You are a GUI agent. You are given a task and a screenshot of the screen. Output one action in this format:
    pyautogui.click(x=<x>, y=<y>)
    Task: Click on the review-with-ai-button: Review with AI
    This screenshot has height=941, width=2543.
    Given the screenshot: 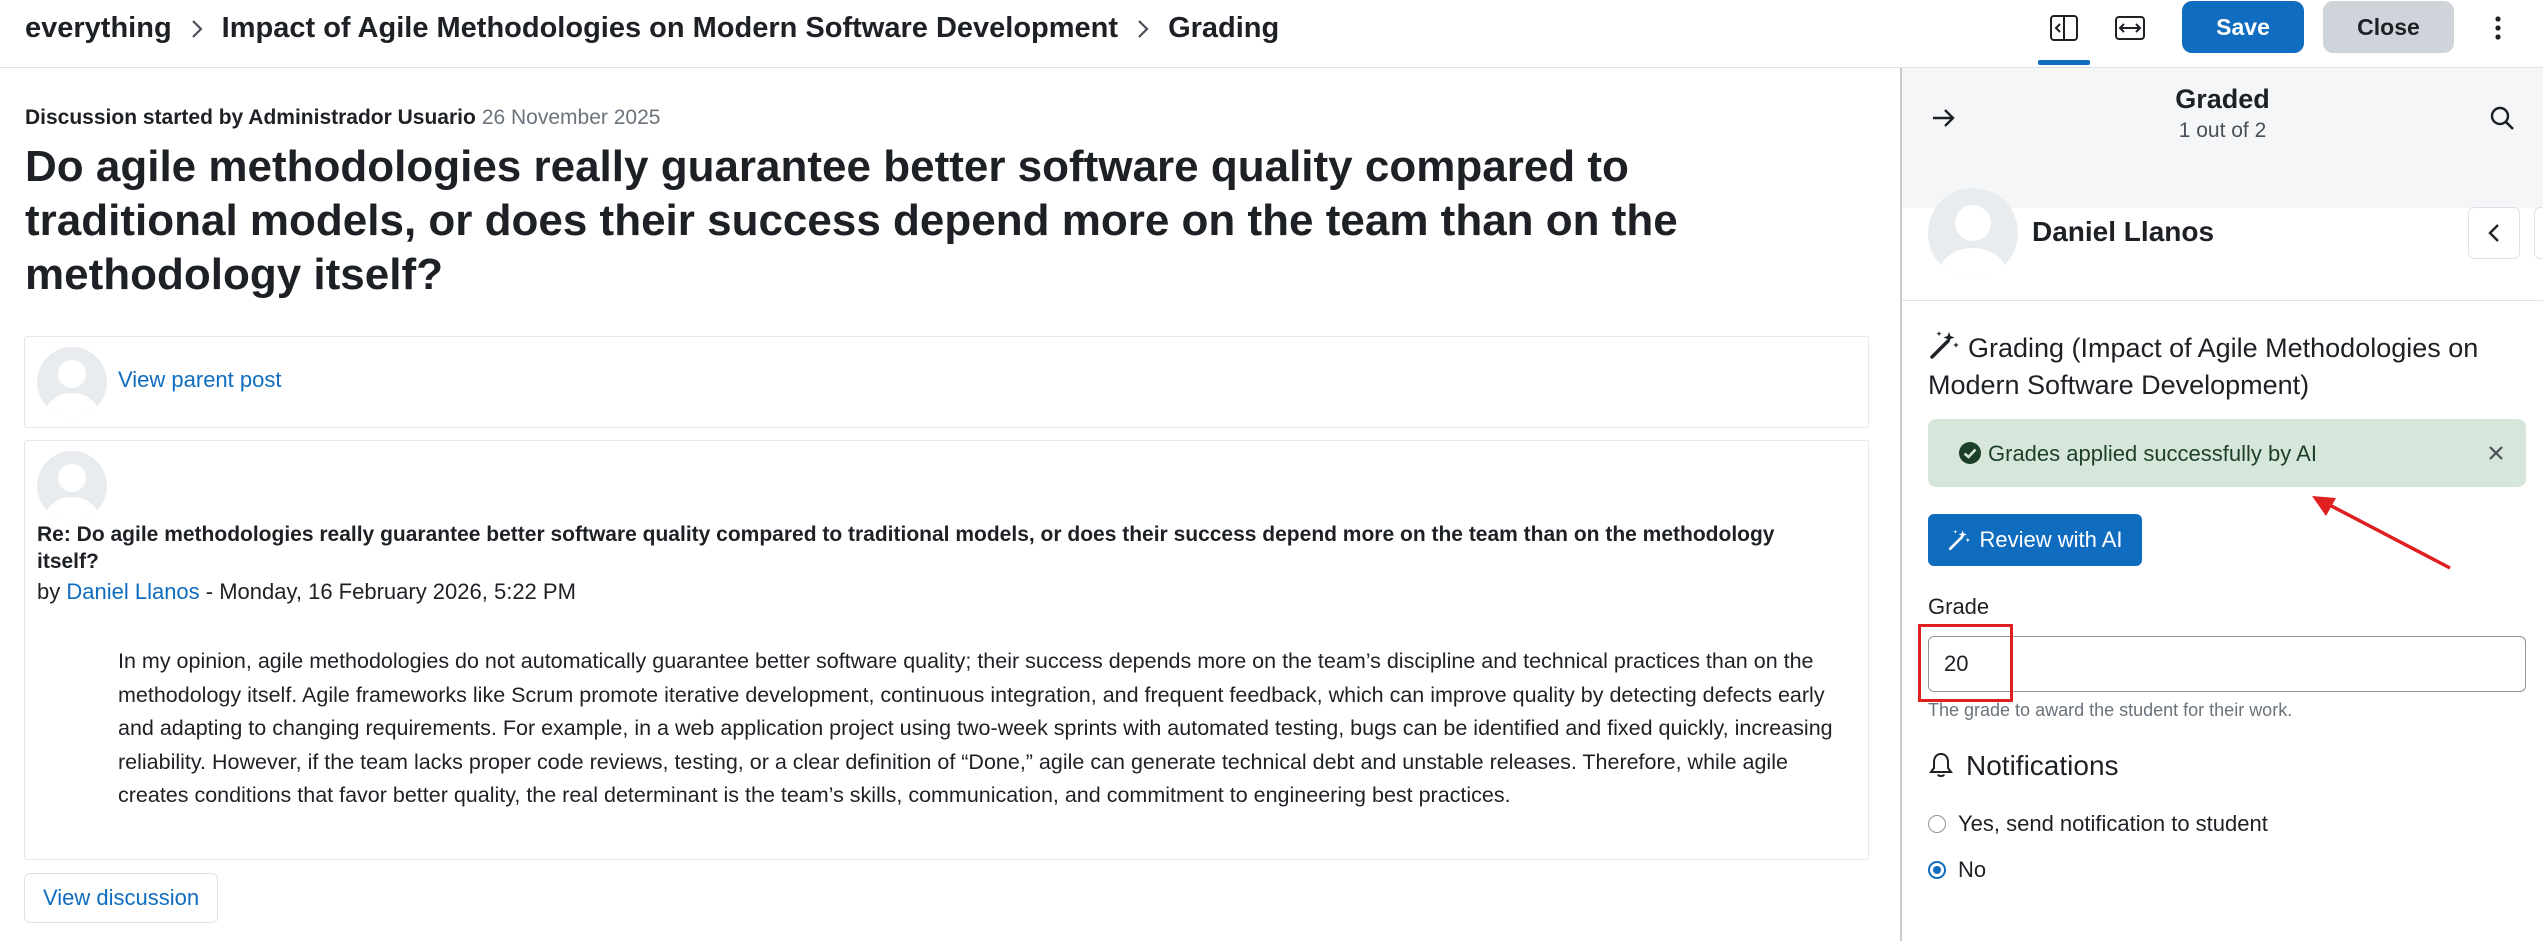 What is the action you would take?
    pyautogui.click(x=2035, y=540)
    